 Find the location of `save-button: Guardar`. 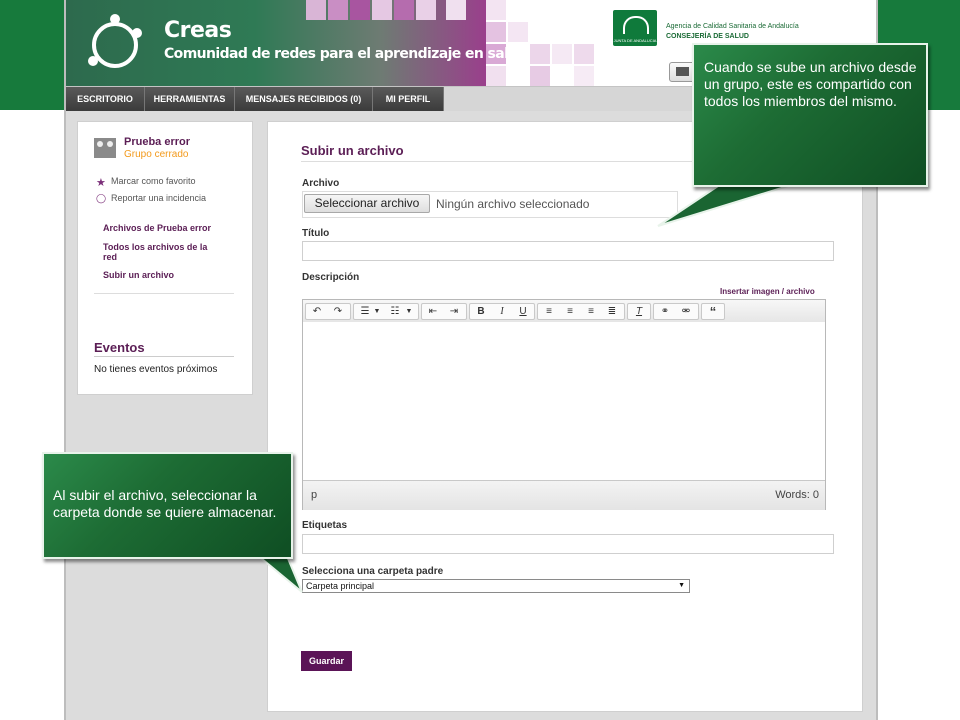

save-button: Guardar is located at coordinates (326, 661).